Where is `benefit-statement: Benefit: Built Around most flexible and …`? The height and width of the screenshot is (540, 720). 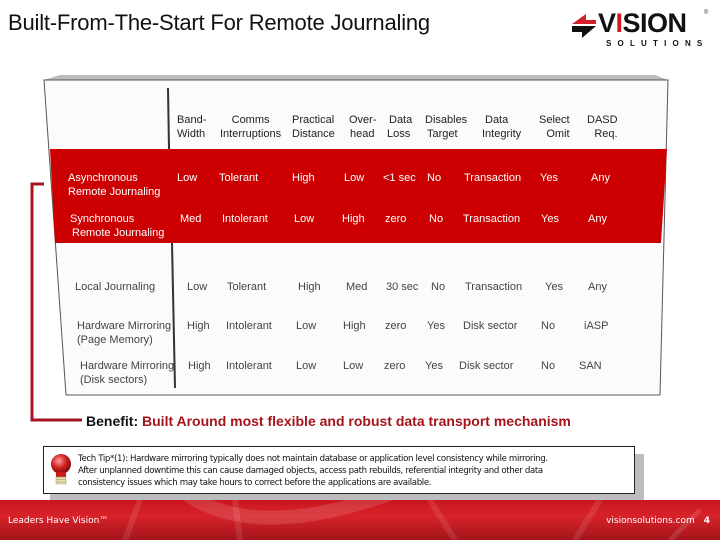 benefit-statement: Benefit: Built Around most flexible and … is located at coordinates (328, 421).